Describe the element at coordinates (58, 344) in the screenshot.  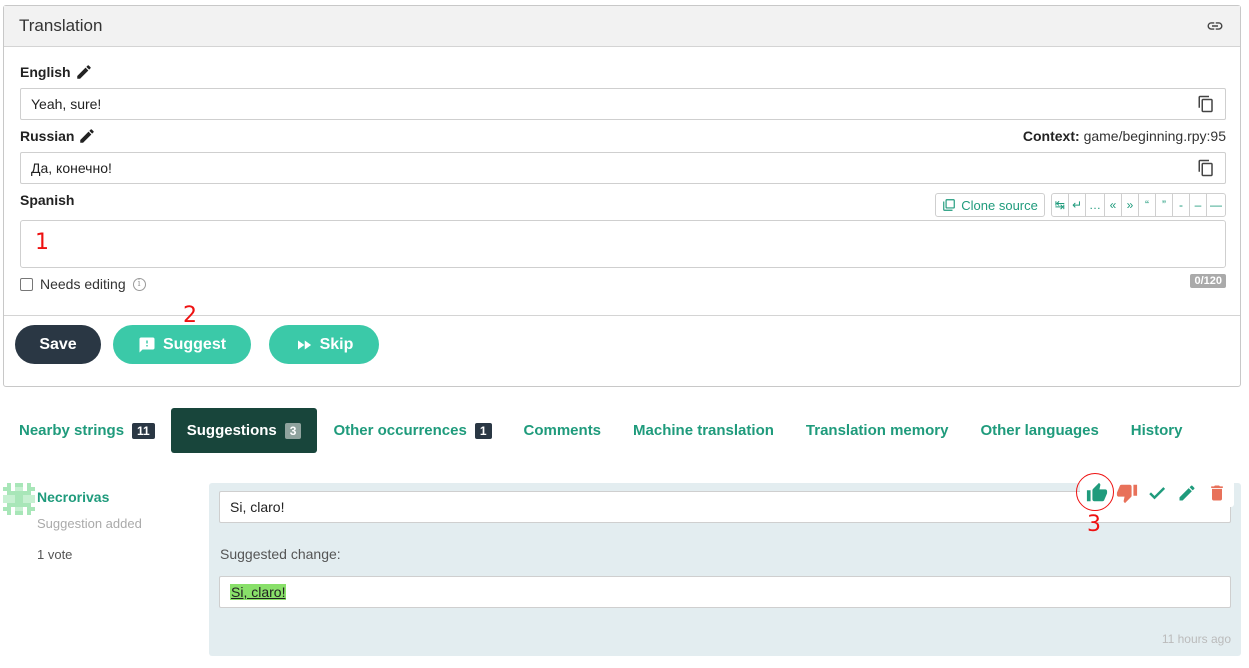
I see `save-button: Save` at that location.